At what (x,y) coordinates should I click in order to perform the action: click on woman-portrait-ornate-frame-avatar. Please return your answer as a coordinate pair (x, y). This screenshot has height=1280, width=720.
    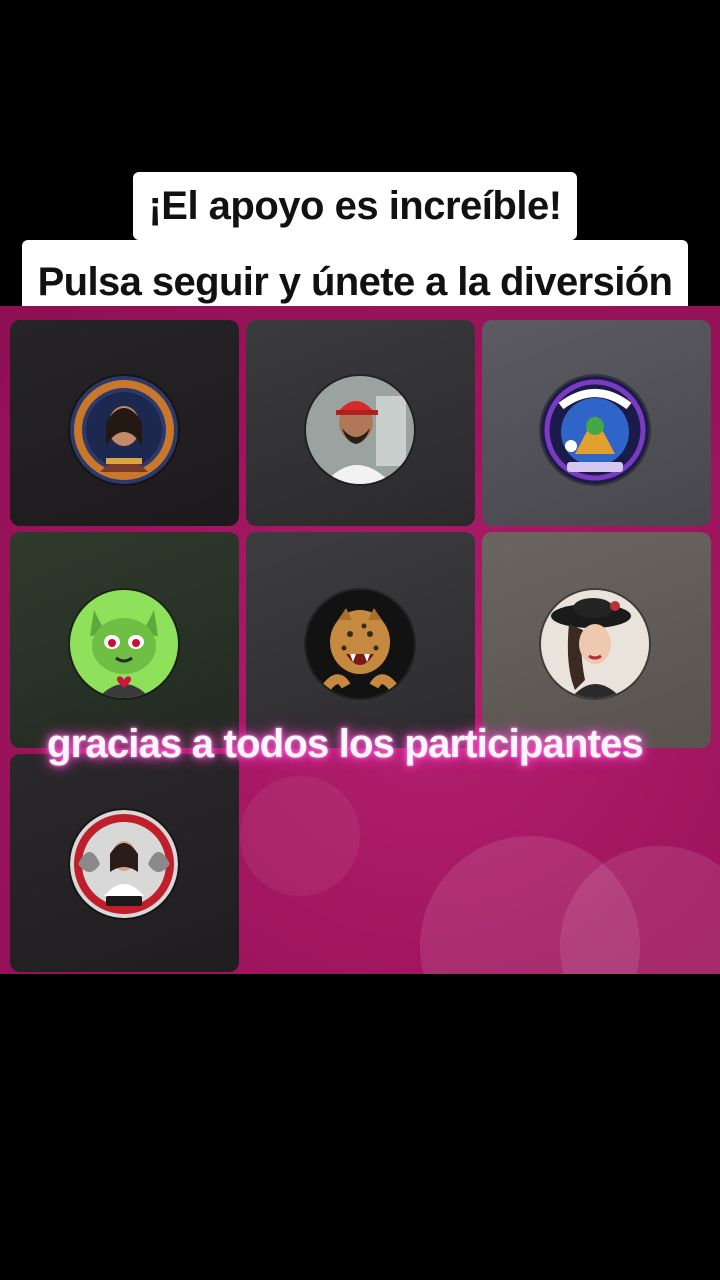
    Looking at the image, I should click on (124, 430).